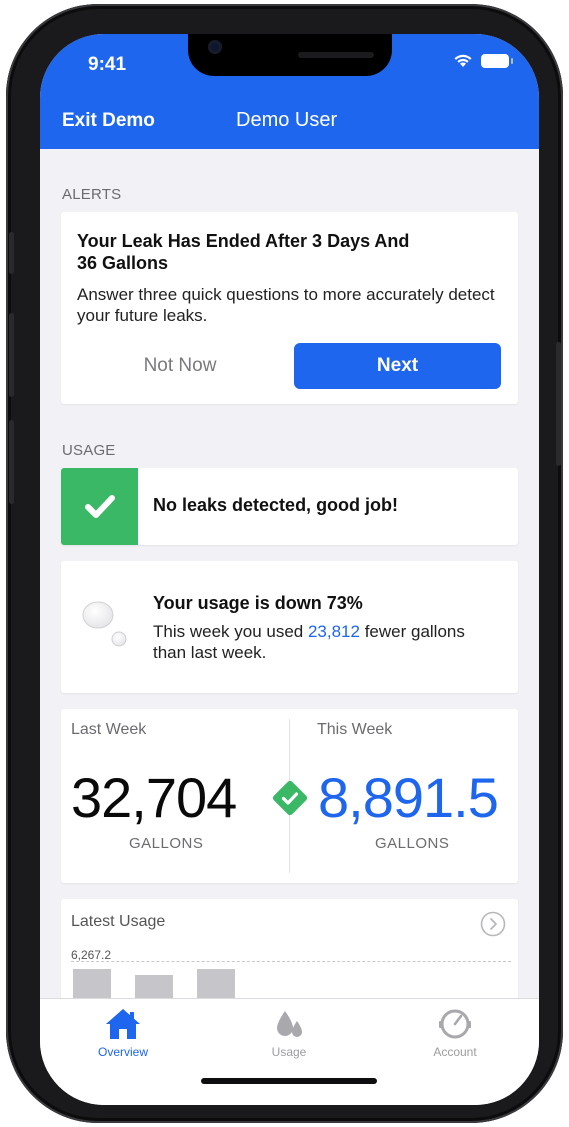 The width and height of the screenshot is (569, 1127). What do you see at coordinates (11, 462) in the screenshot?
I see `phone-volume-down-button` at bounding box center [11, 462].